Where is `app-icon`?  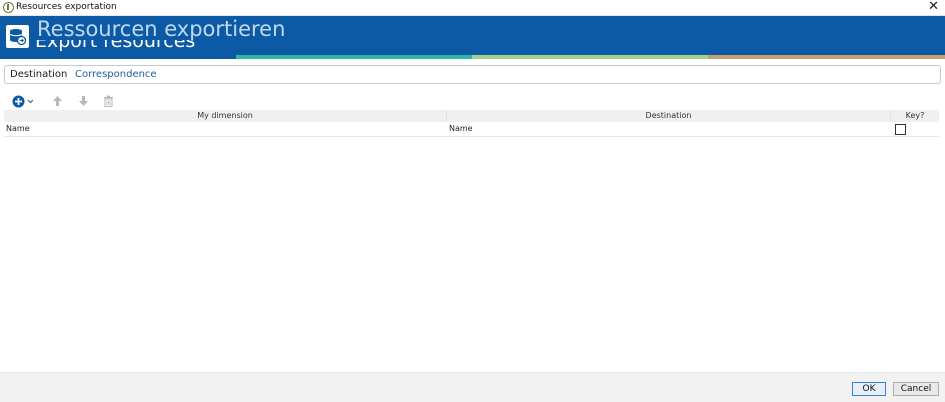
app-icon is located at coordinates (8, 7).